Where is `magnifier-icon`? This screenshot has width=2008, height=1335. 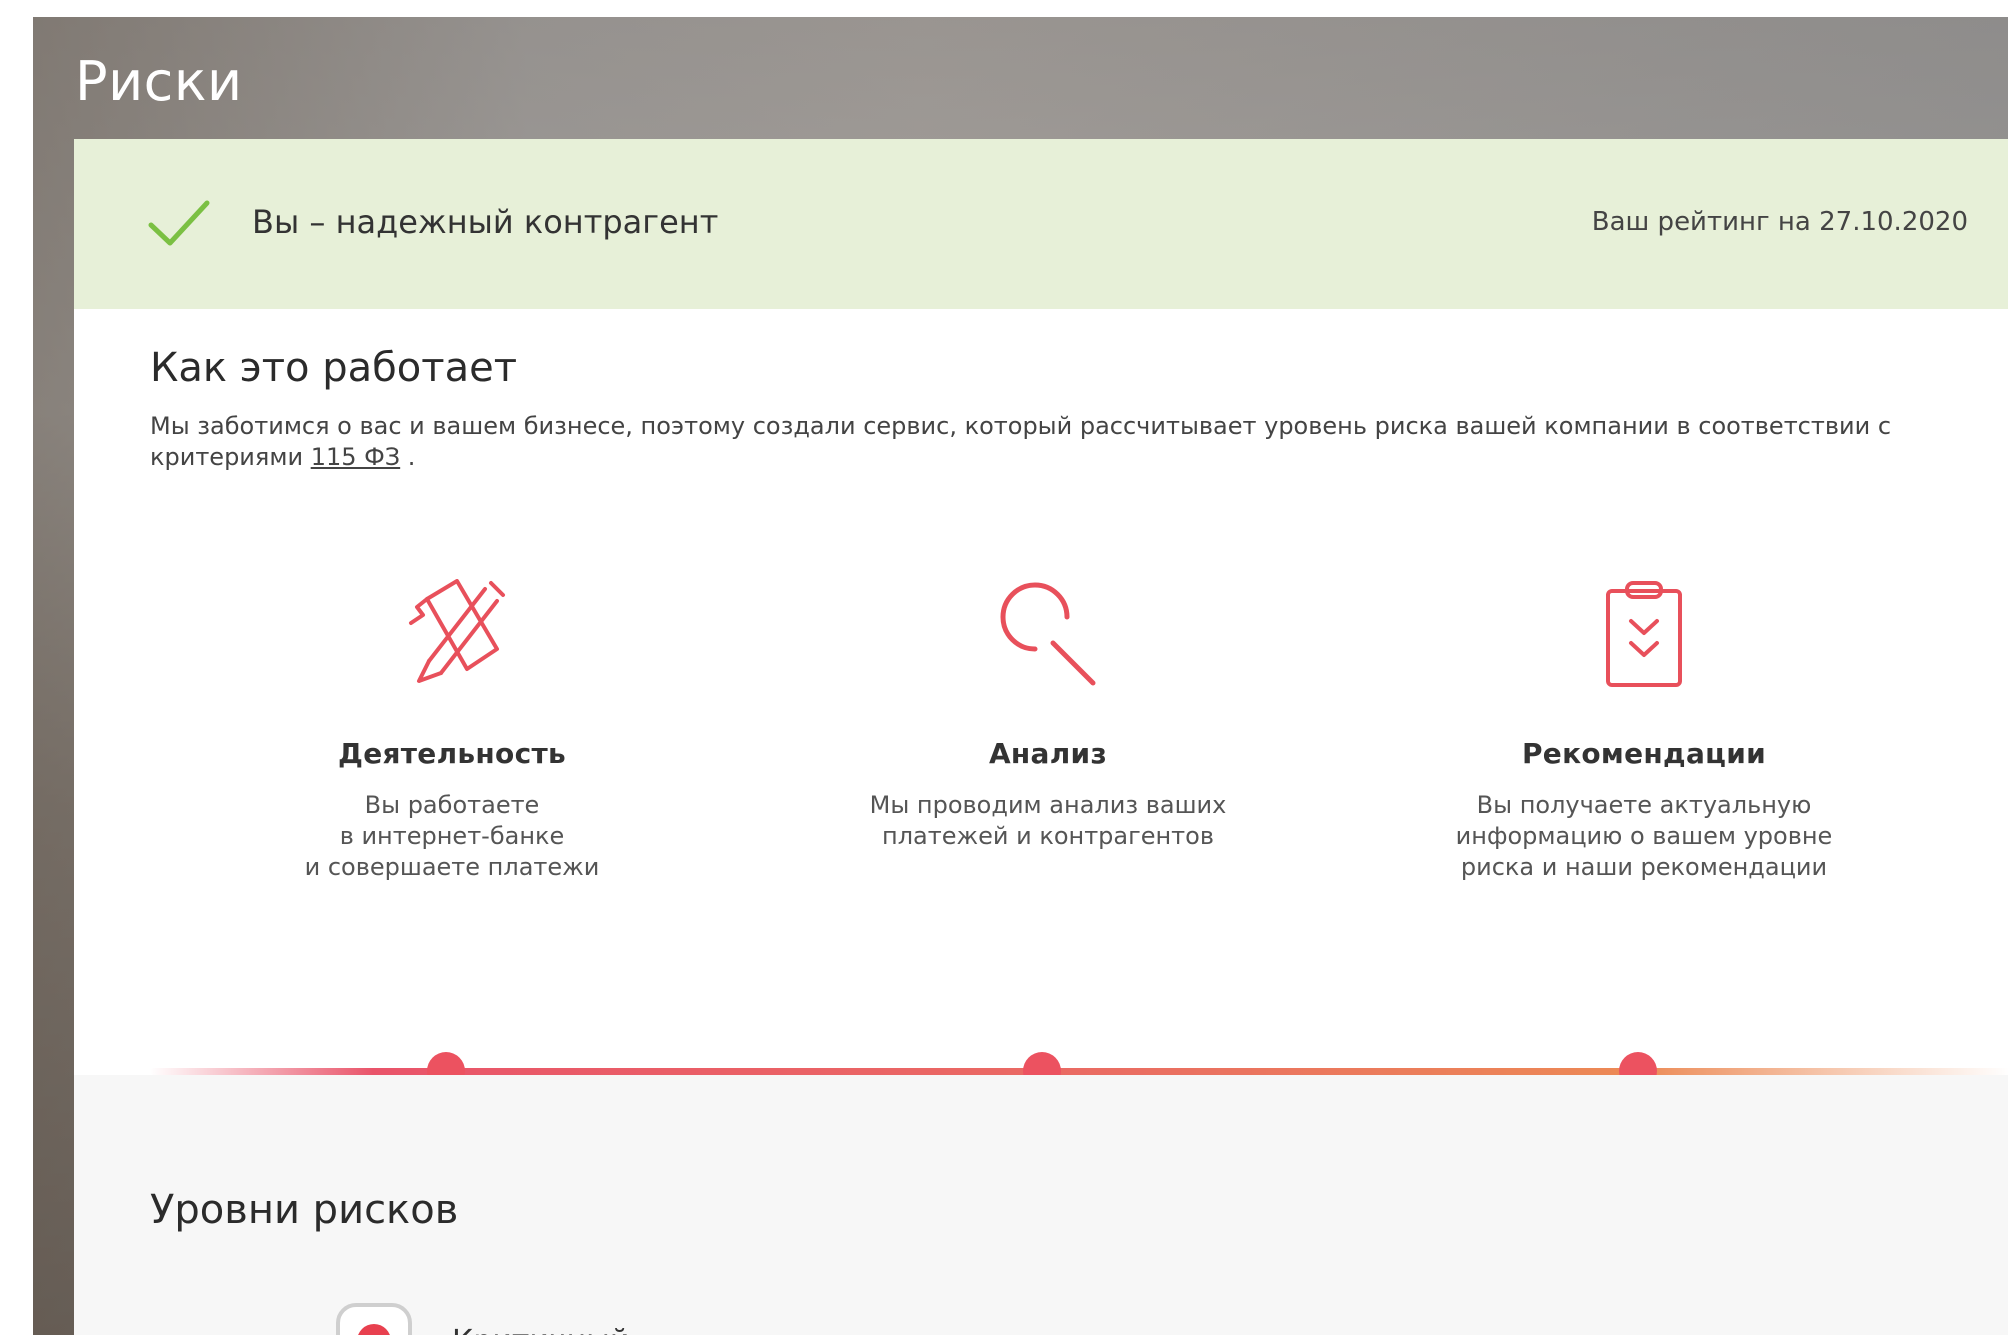 magnifier-icon is located at coordinates (1048, 634).